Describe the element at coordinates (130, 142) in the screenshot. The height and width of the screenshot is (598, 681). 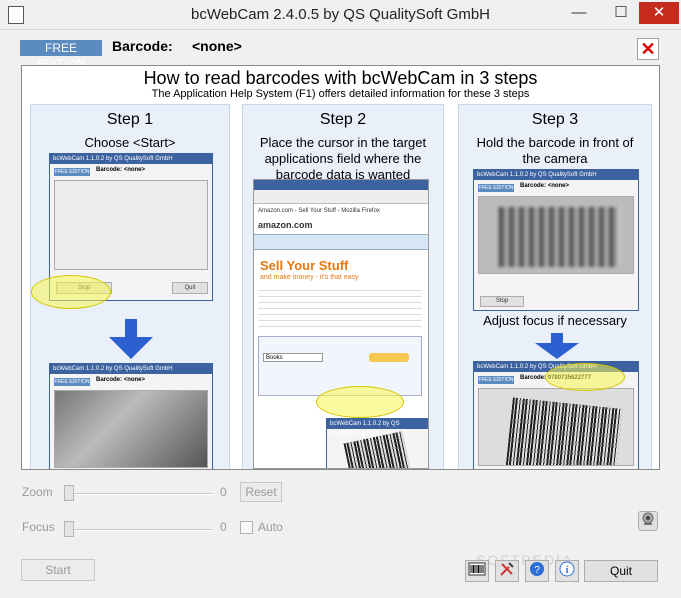
I see `step-1-text: Choose <Start>` at that location.